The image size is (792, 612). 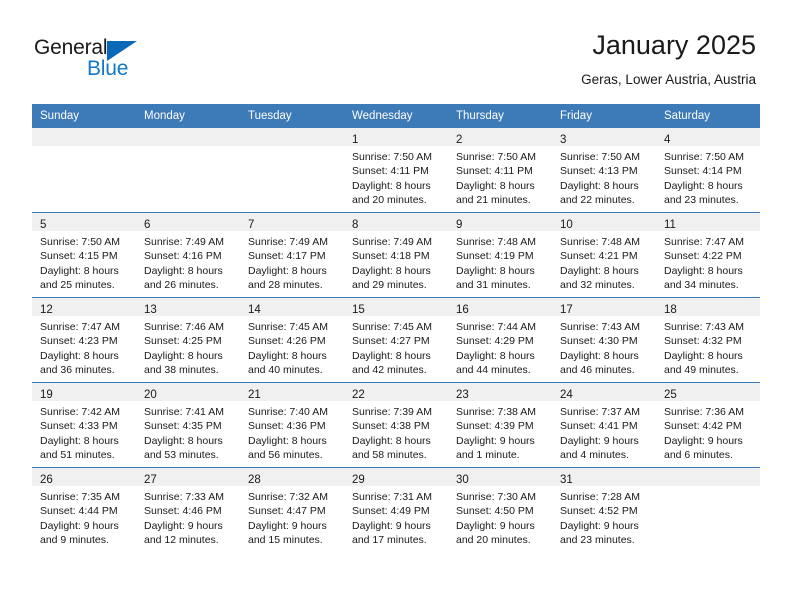 What do you see at coordinates (285, 369) in the screenshot?
I see `day-detail-line: and 40 minutes.` at bounding box center [285, 369].